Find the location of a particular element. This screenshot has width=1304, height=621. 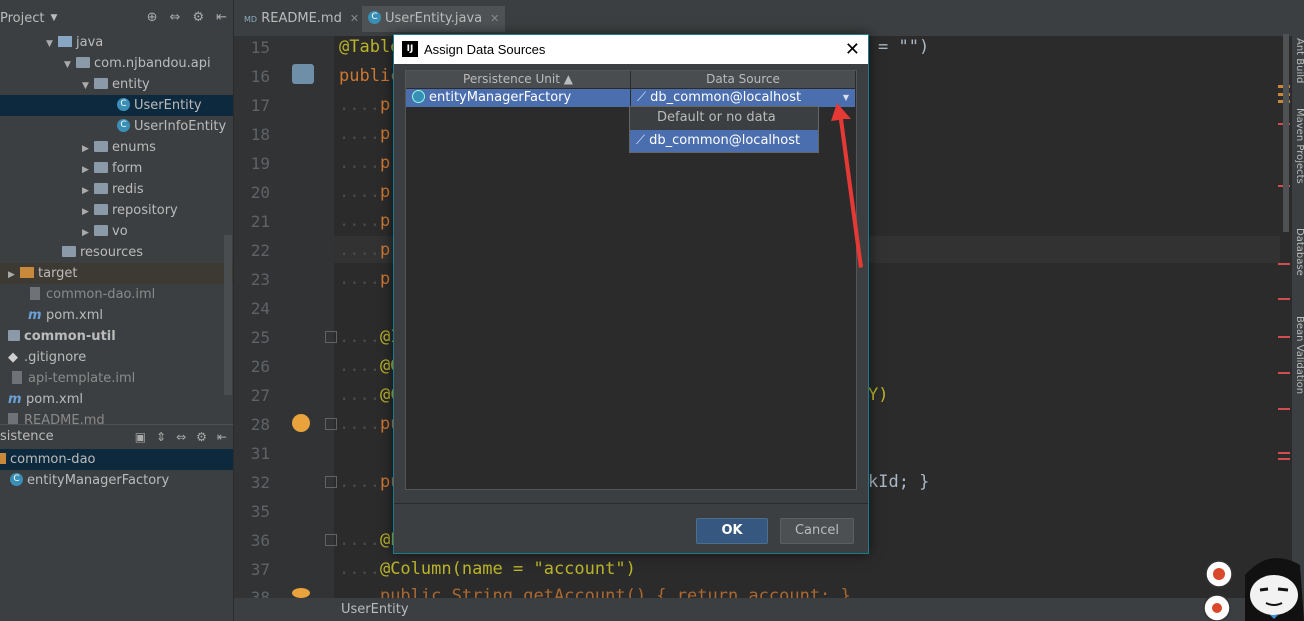

target-icon: ⊕ is located at coordinates (152, 17).